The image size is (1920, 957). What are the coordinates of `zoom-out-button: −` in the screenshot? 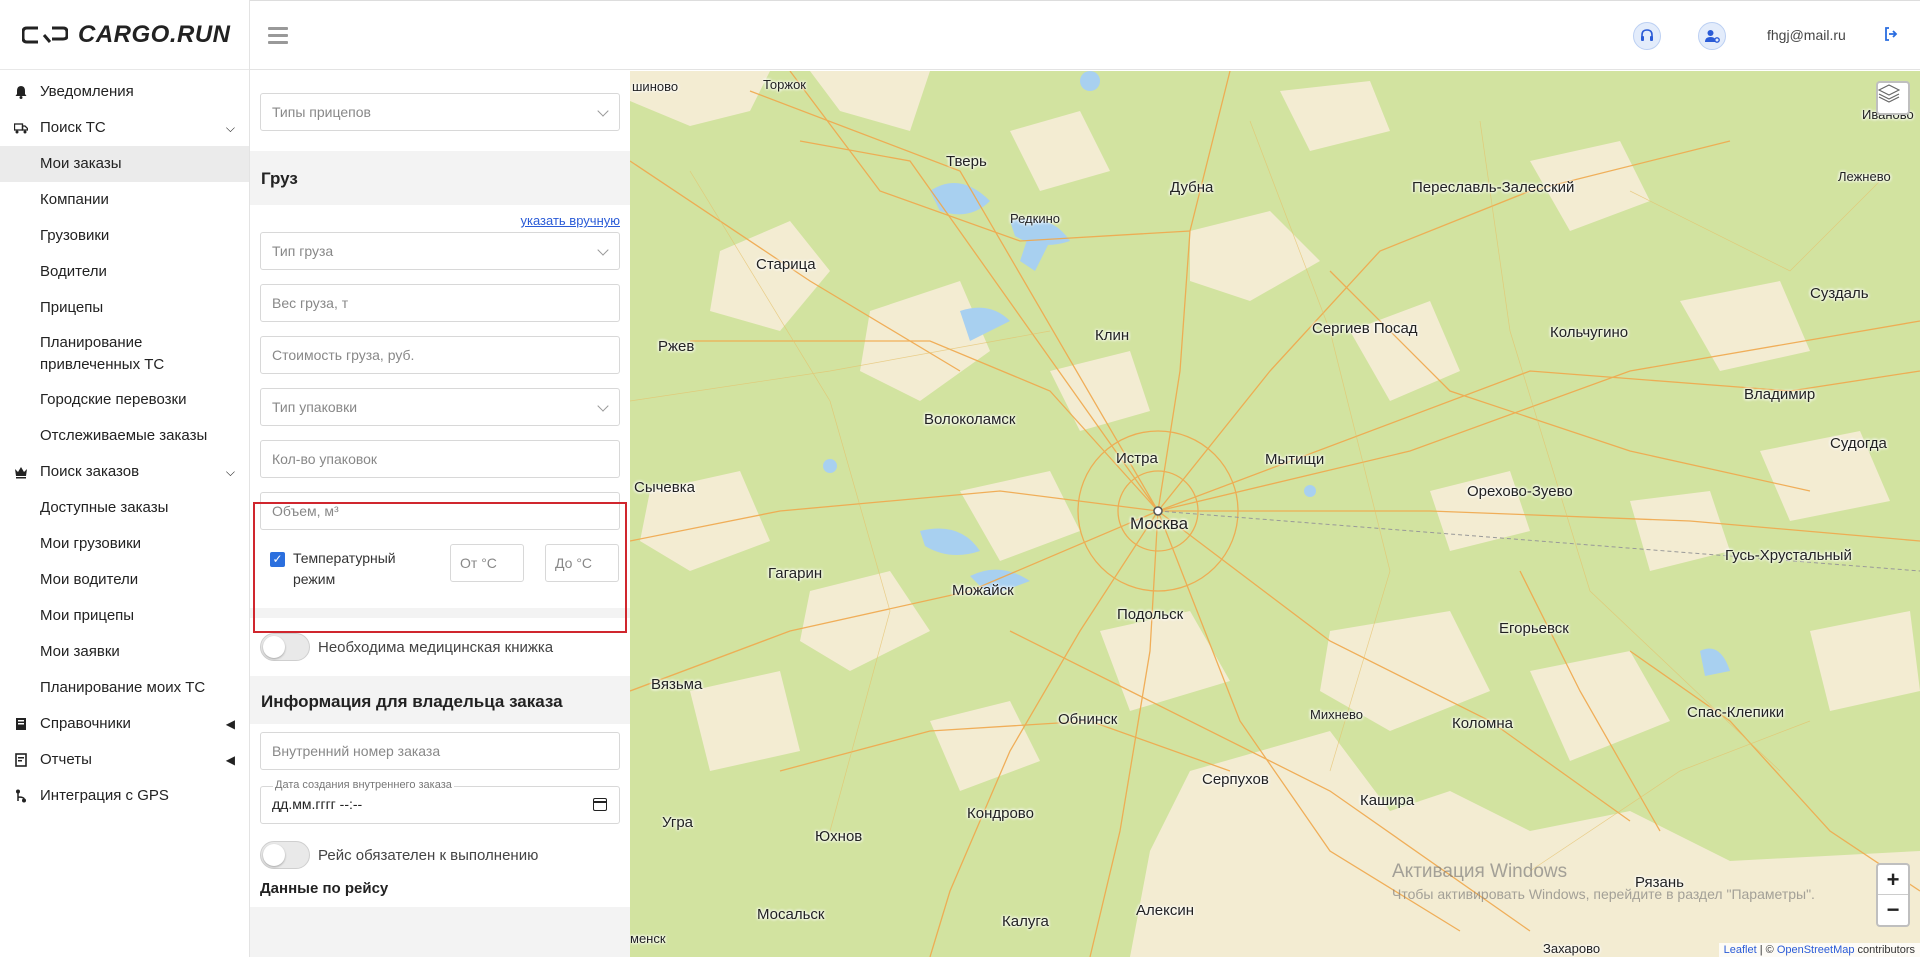 It's located at (1893, 910).